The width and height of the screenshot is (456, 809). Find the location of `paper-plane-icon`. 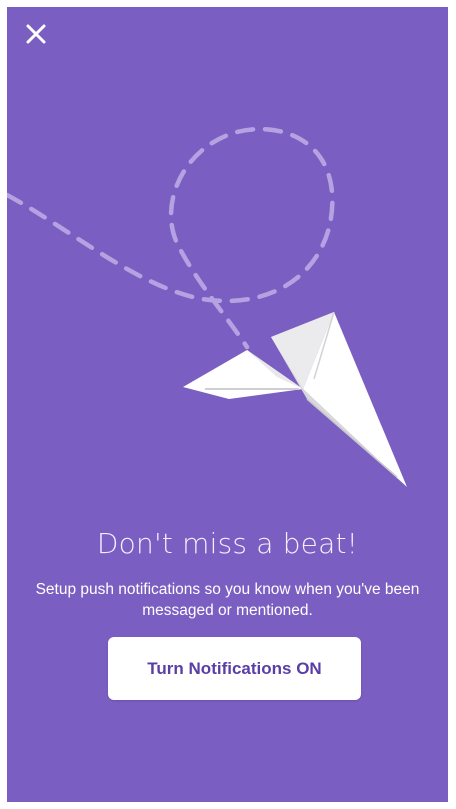

paper-plane-icon is located at coordinates (295, 399).